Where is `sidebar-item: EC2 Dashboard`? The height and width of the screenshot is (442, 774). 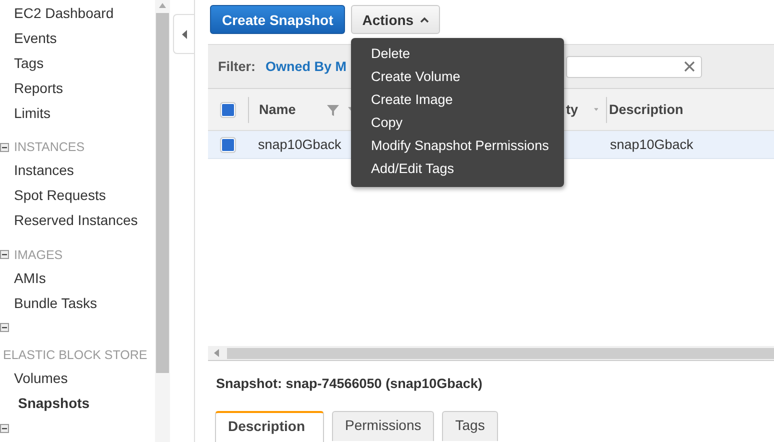 sidebar-item: EC2 Dashboard is located at coordinates (77, 15).